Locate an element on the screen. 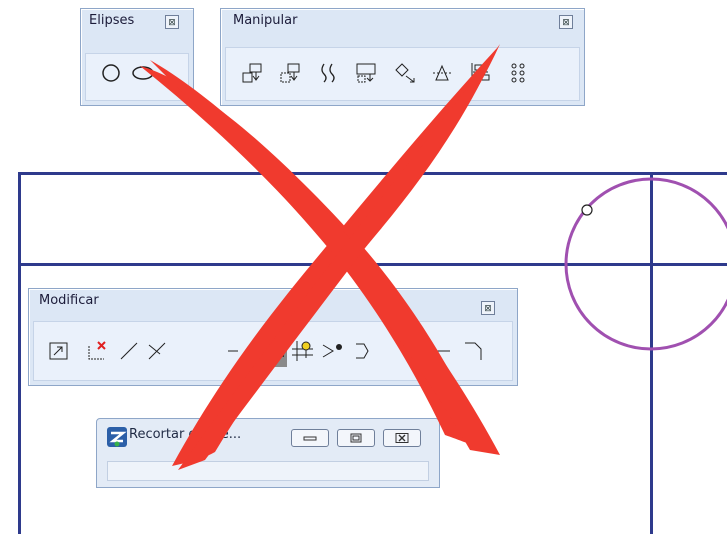  maximize-button is located at coordinates (356, 438).